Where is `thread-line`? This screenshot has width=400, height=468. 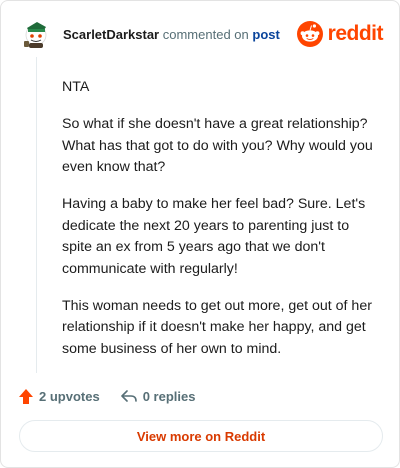 thread-line is located at coordinates (36, 215).